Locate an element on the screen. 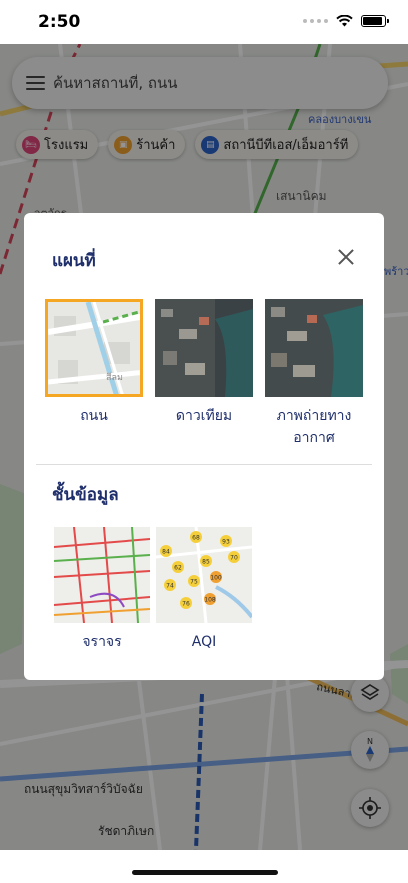 The image size is (408, 883). aqi-value: 74 is located at coordinates (170, 586).